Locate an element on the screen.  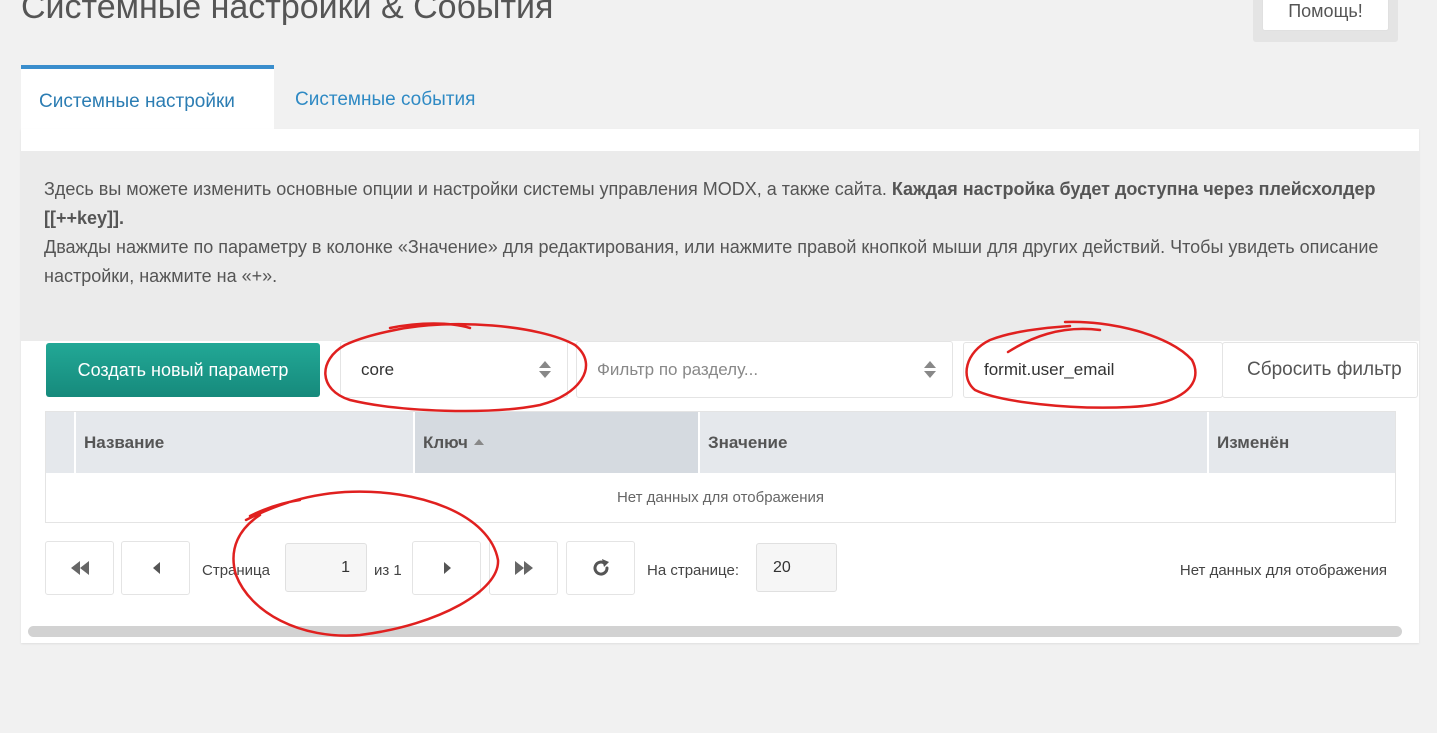
tab-system-events: Системные события is located at coordinates (385, 97).